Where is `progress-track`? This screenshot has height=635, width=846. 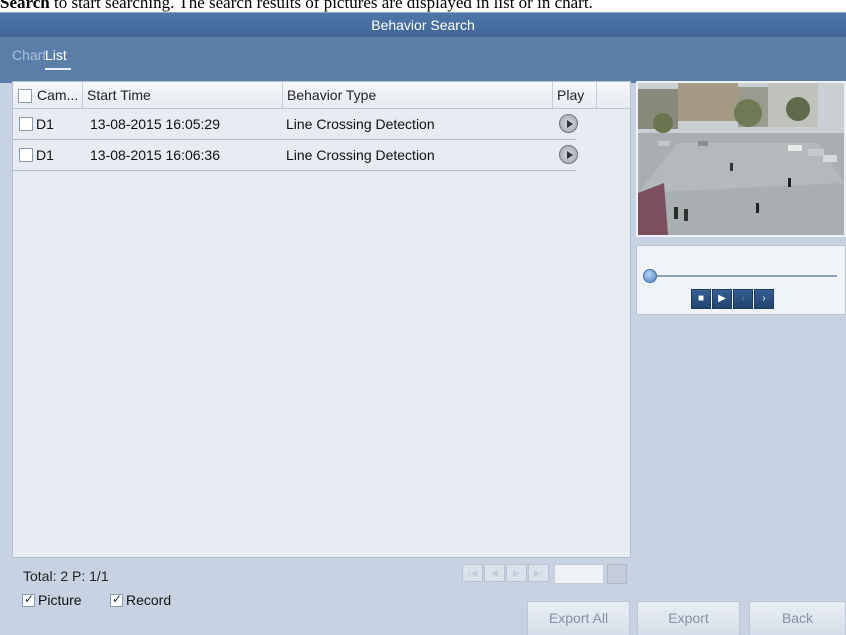 progress-track is located at coordinates (744, 276).